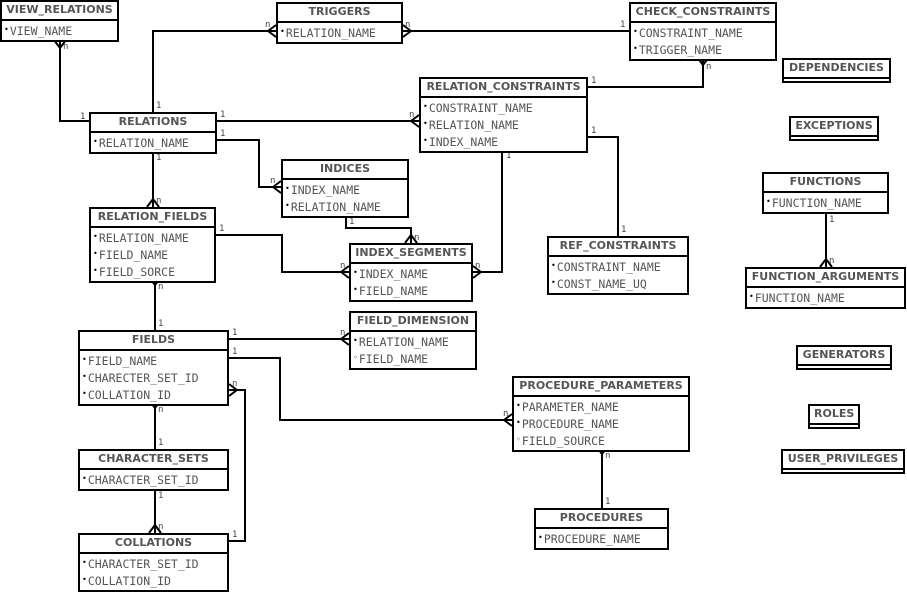  Describe the element at coordinates (143, 480) in the screenshot. I see `field-name: CHARACTER_SET_ID` at that location.